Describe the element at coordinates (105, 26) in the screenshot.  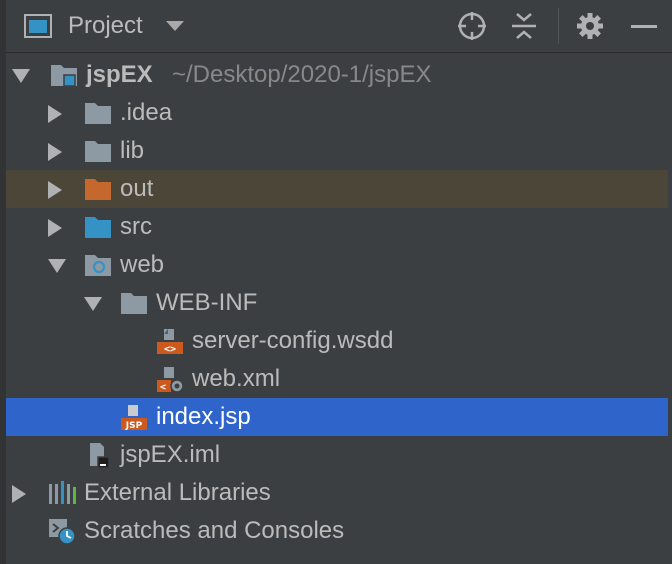
I see `view-title: Project` at that location.